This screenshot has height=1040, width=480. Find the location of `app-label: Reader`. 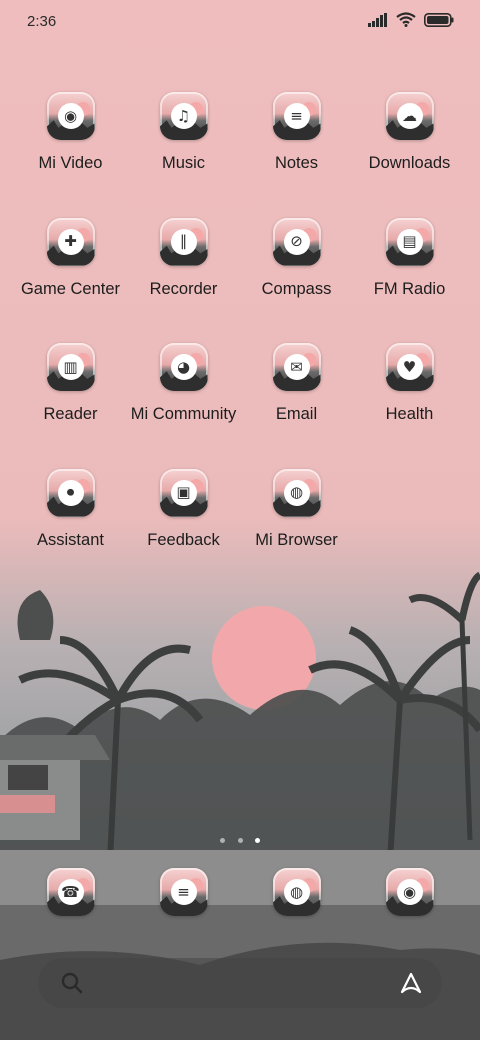

app-label: Reader is located at coordinates (70, 414).